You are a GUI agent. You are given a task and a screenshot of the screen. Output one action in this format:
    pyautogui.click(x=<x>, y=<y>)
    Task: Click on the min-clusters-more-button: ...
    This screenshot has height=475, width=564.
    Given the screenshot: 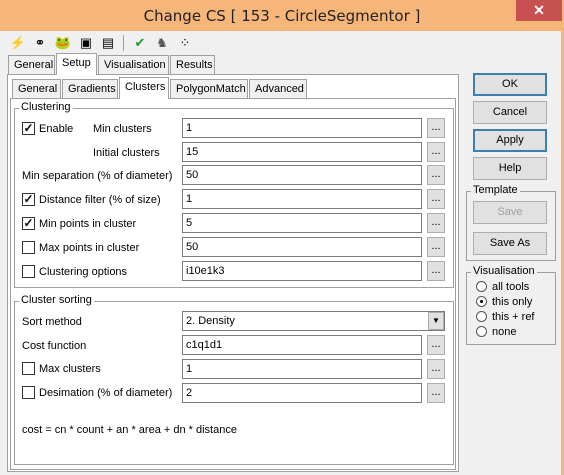 What is the action you would take?
    pyautogui.click(x=436, y=128)
    